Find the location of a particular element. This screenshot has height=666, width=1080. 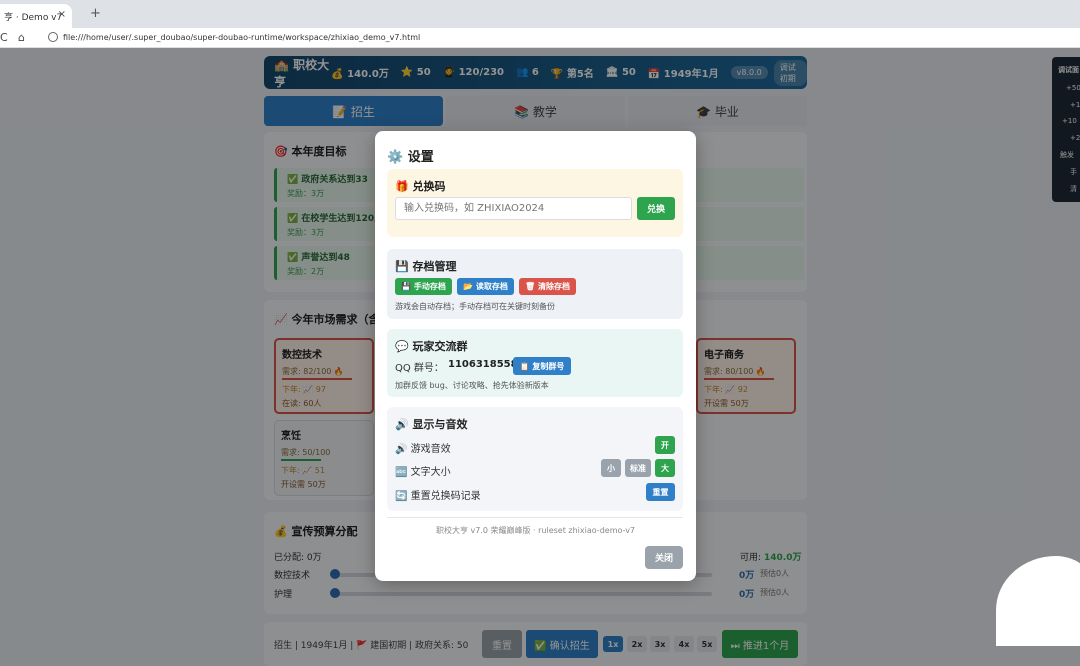

manual-save-button: 💾 手动存档 is located at coordinates (423, 286).